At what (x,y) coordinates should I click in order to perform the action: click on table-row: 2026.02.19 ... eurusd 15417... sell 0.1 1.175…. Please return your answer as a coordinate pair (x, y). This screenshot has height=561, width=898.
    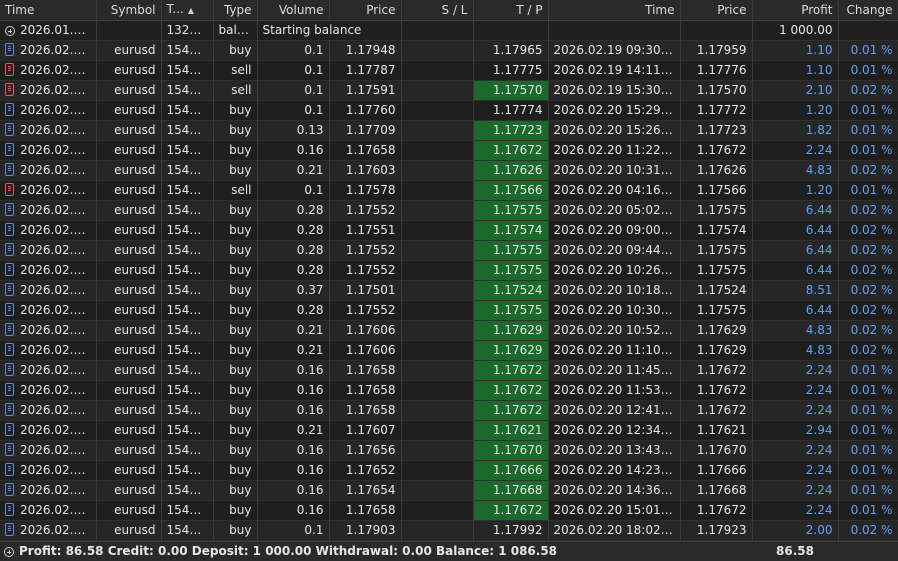
    Looking at the image, I should click on (449, 90).